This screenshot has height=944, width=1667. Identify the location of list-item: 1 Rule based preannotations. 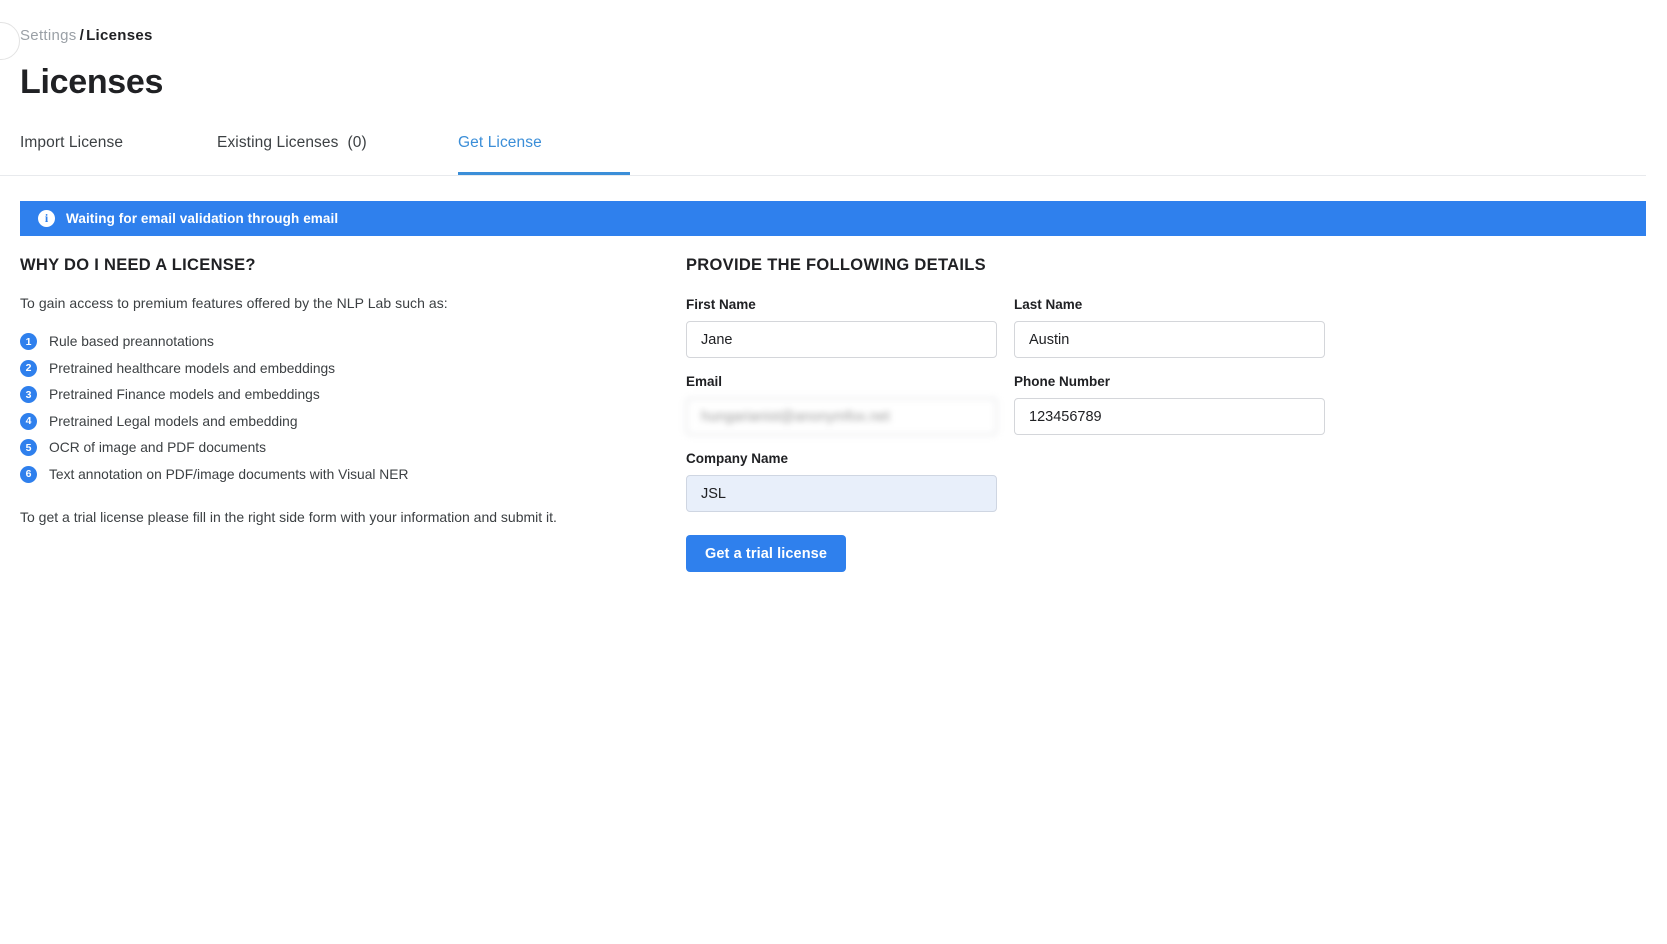
(330, 341).